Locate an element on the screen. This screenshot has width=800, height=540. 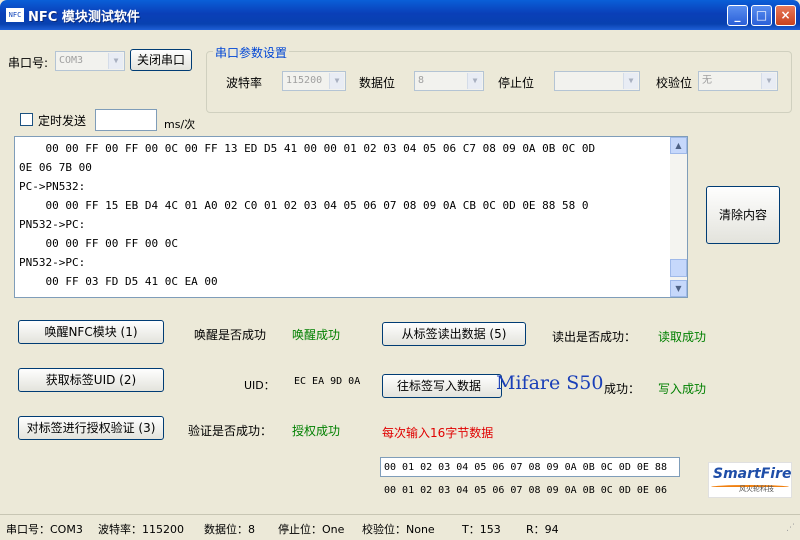
parity-label: 校验位 is located at coordinates (674, 83).